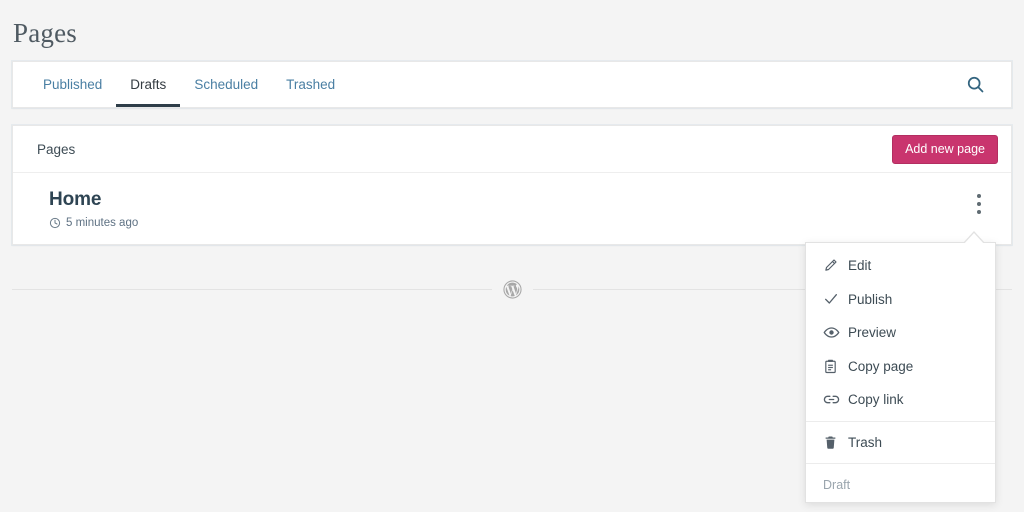  What do you see at coordinates (876, 400) in the screenshot?
I see `menu-item-copy-link-label: Copy link` at bounding box center [876, 400].